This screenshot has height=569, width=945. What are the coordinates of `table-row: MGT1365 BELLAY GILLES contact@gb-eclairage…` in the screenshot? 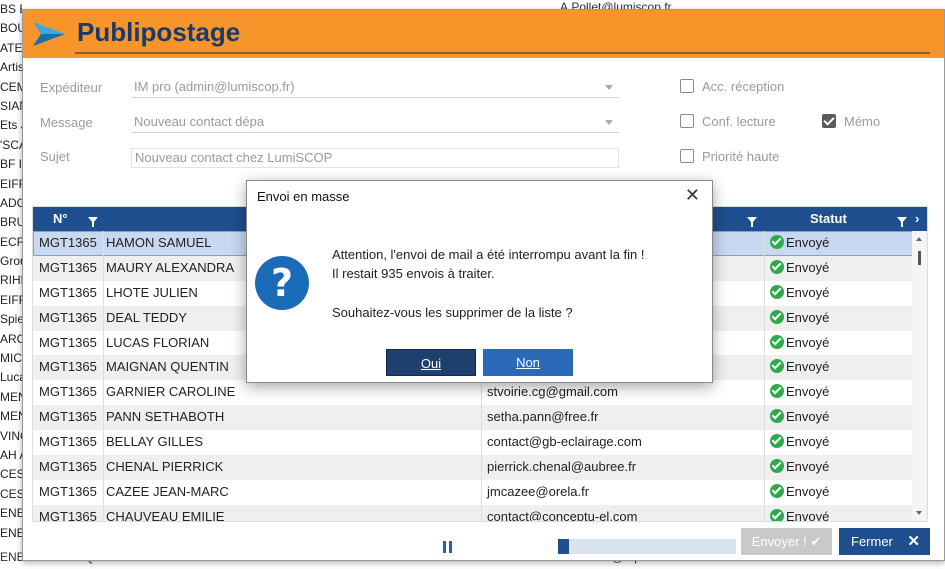 It's located at (473, 443).